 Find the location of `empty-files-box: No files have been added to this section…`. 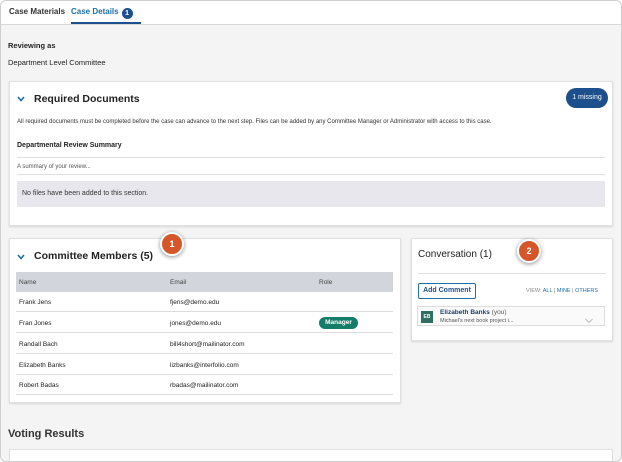

empty-files-box: No files have been added to this section… is located at coordinates (311, 194).